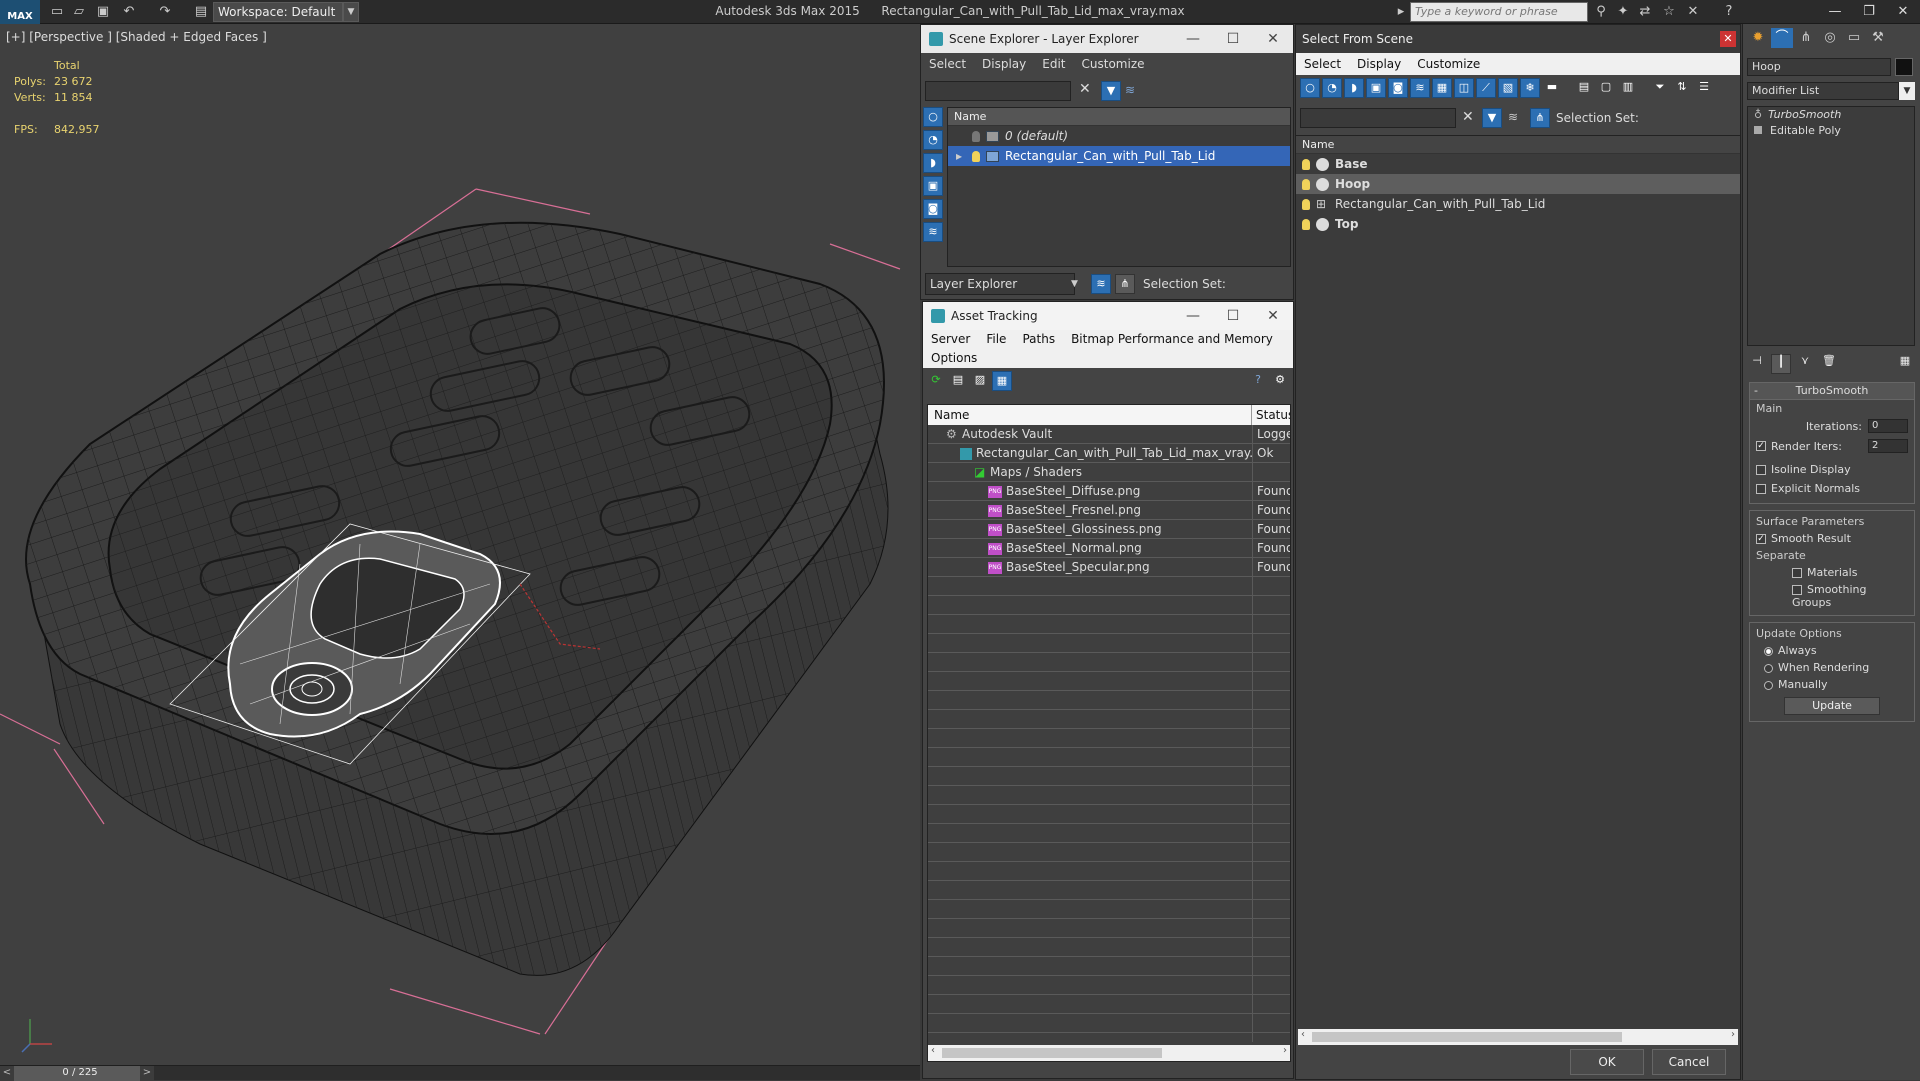 This screenshot has height=1081, width=1920. Describe the element at coordinates (1107, 39) in the screenshot. I see `scene-explorer-titlebar: Scene Explorer - Layer Explorer — ☐ ✕` at that location.